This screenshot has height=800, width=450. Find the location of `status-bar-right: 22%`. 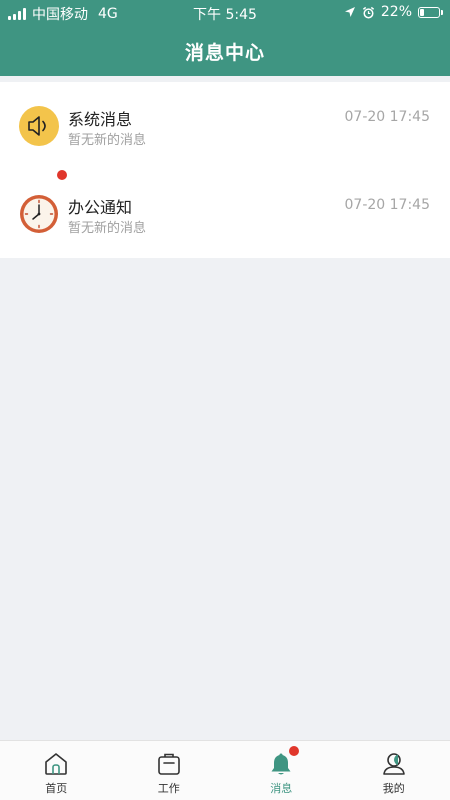

status-bar-right: 22% is located at coordinates (393, 12).